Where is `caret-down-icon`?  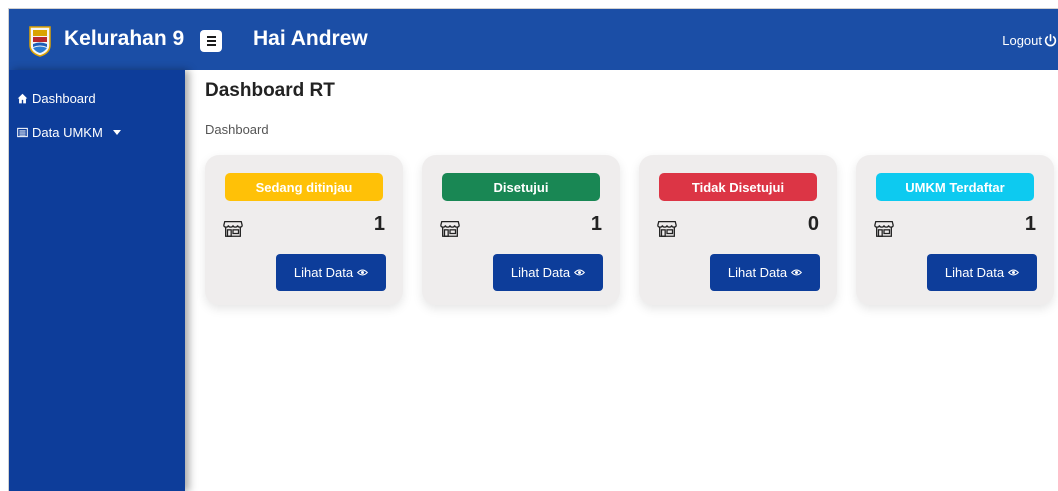 caret-down-icon is located at coordinates (116, 132).